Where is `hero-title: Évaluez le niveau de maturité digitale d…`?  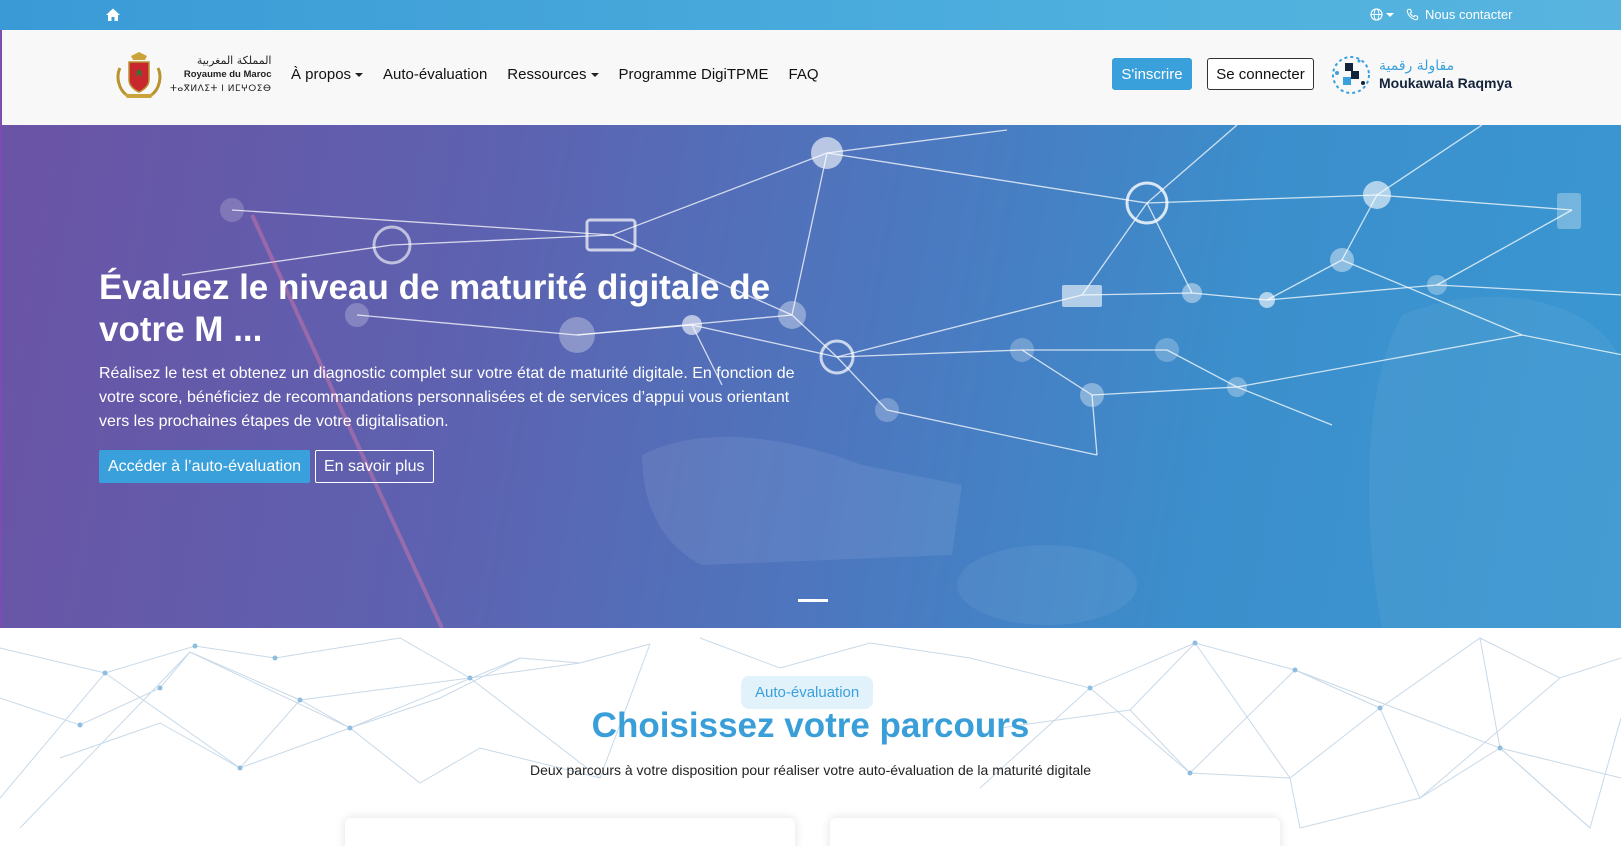 hero-title: Évaluez le niveau de maturité digitale d… is located at coordinates (435, 308).